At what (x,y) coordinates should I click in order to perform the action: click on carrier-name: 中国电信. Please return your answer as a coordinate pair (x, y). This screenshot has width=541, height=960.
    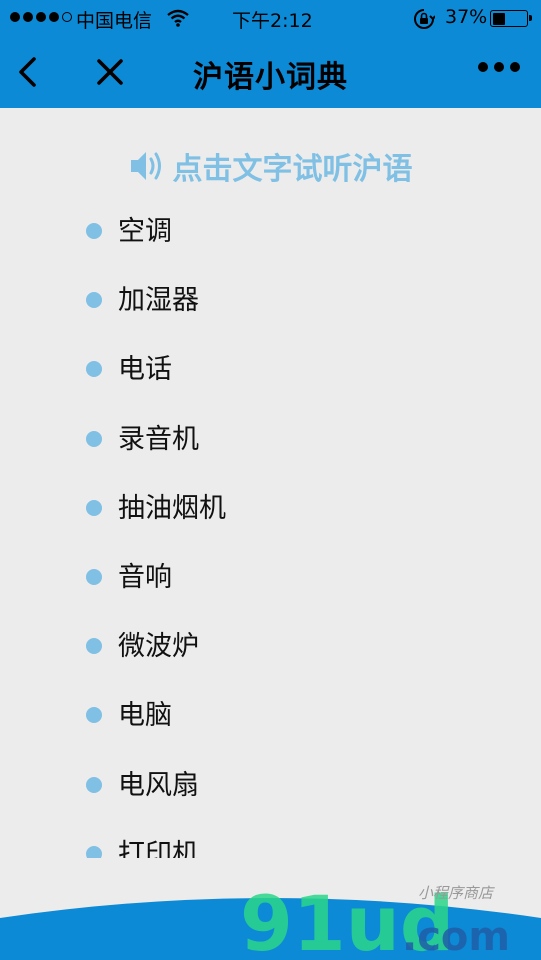
    Looking at the image, I should click on (114, 21).